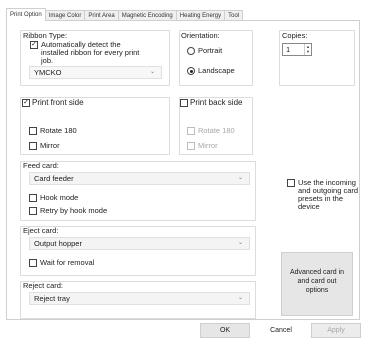 Image resolution: width=365 pixels, height=340 pixels. Describe the element at coordinates (216, 70) in the screenshot. I see `landscape-label: Landscape` at that location.